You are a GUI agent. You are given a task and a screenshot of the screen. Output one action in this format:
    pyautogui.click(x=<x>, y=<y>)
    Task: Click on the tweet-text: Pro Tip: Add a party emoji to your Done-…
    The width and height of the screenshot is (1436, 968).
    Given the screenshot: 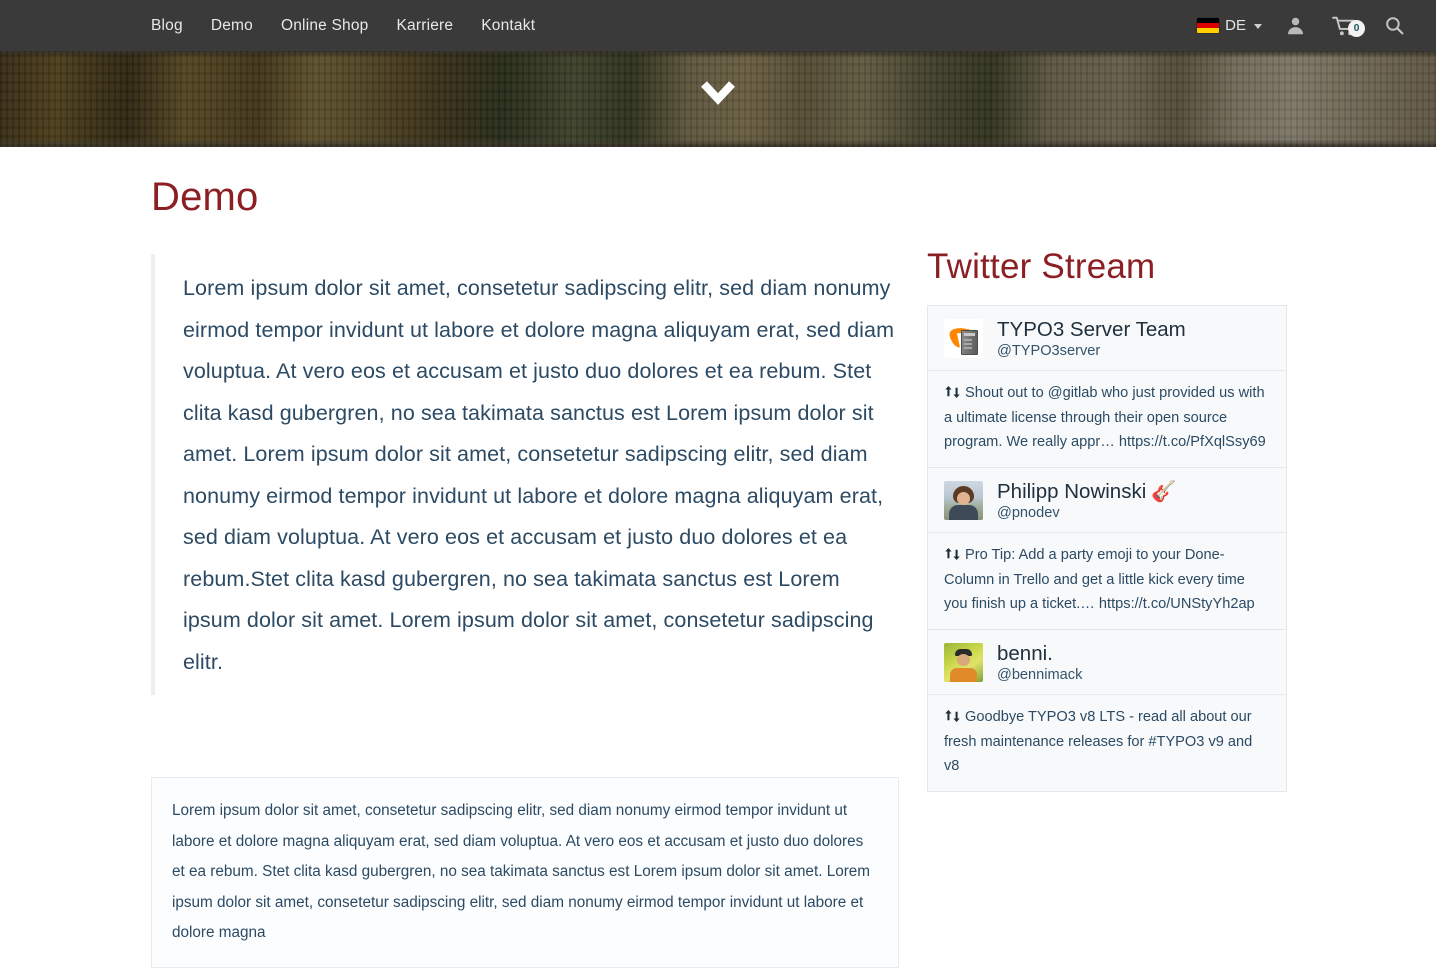 What is the action you would take?
    pyautogui.click(x=1099, y=579)
    